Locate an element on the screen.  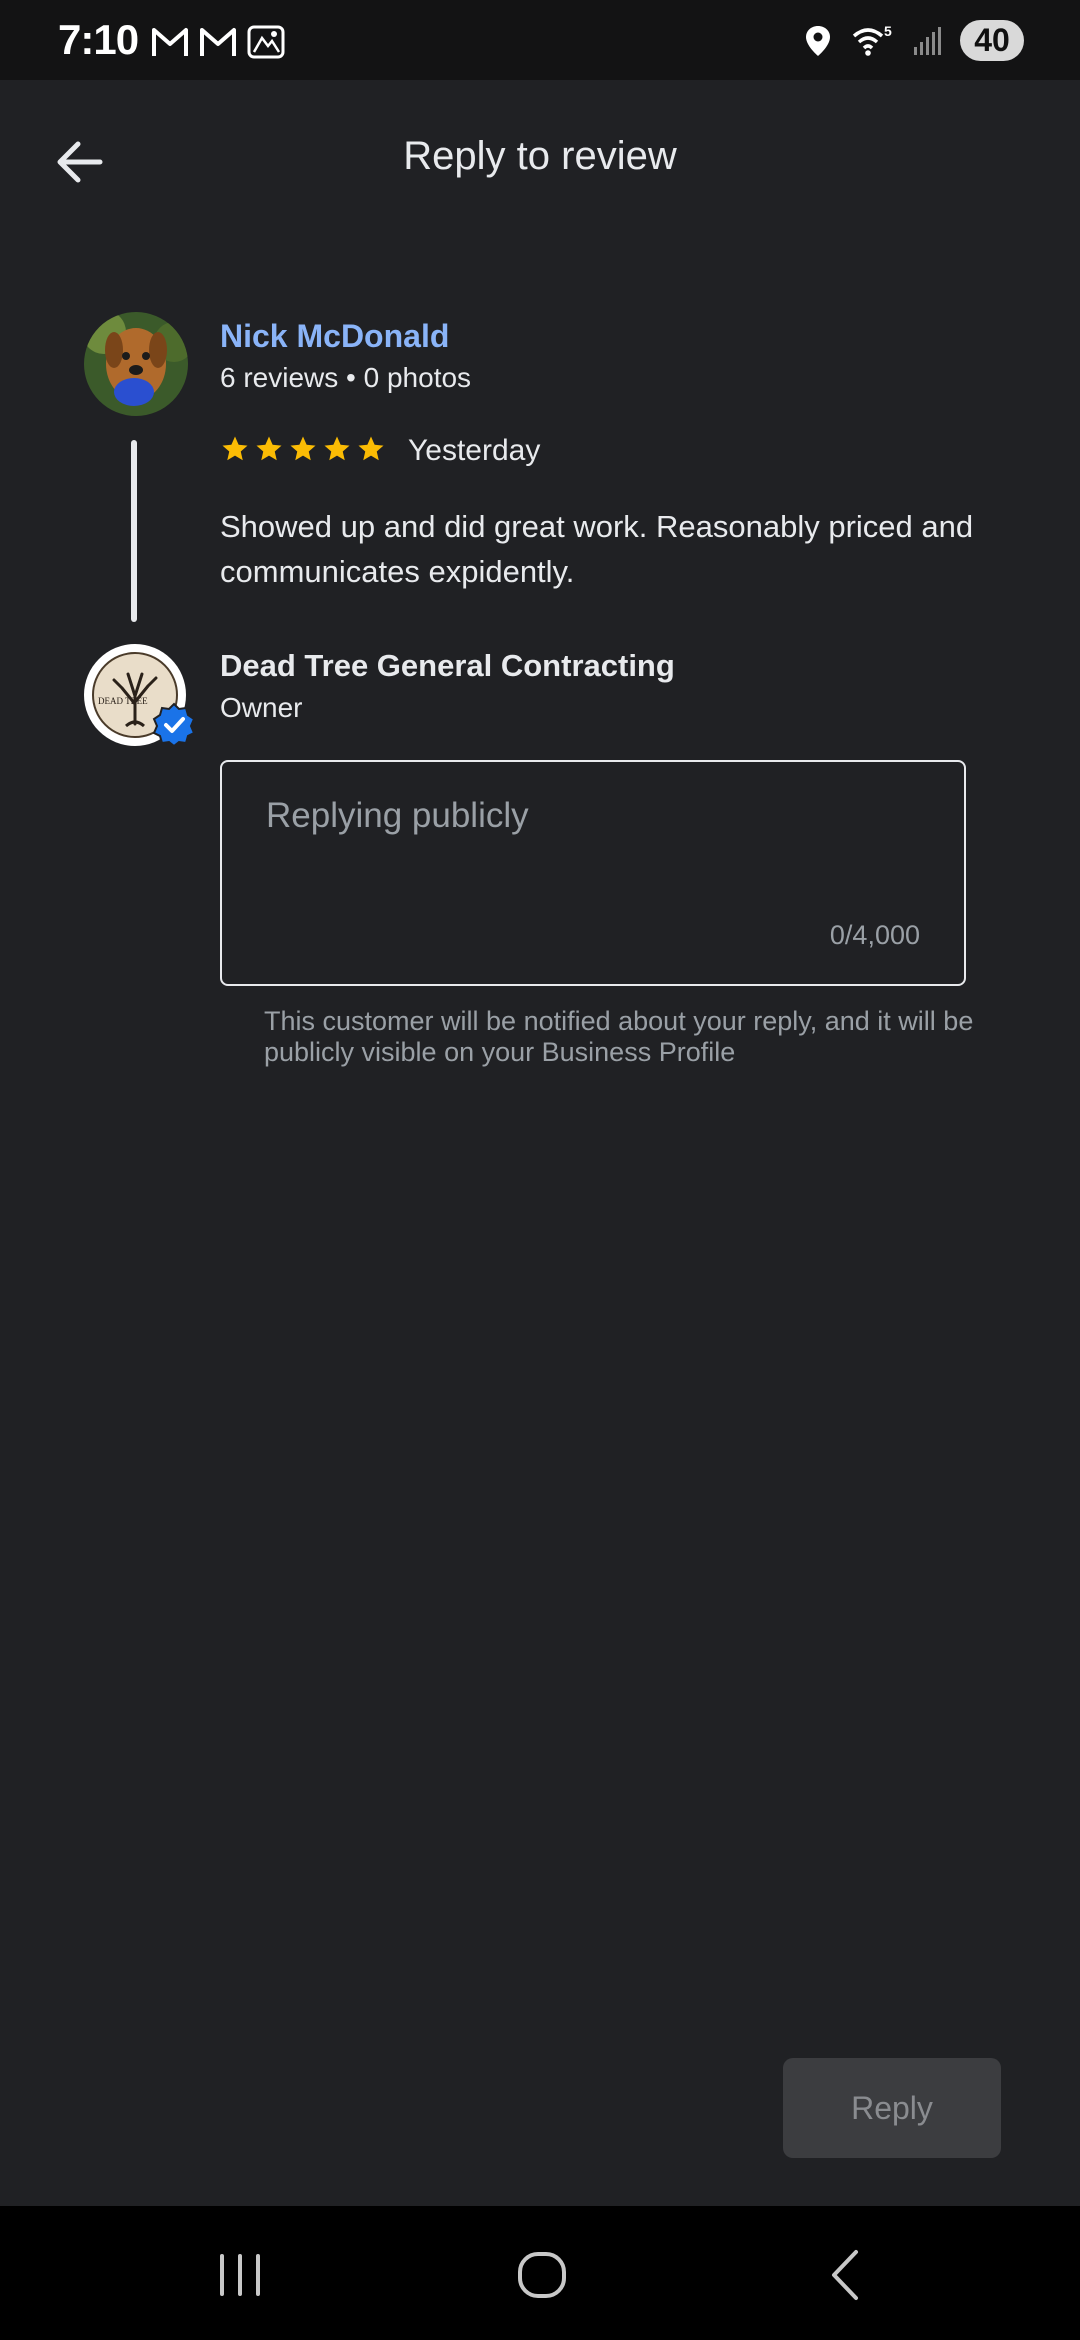
status-time: 7:10 is located at coordinates (98, 39).